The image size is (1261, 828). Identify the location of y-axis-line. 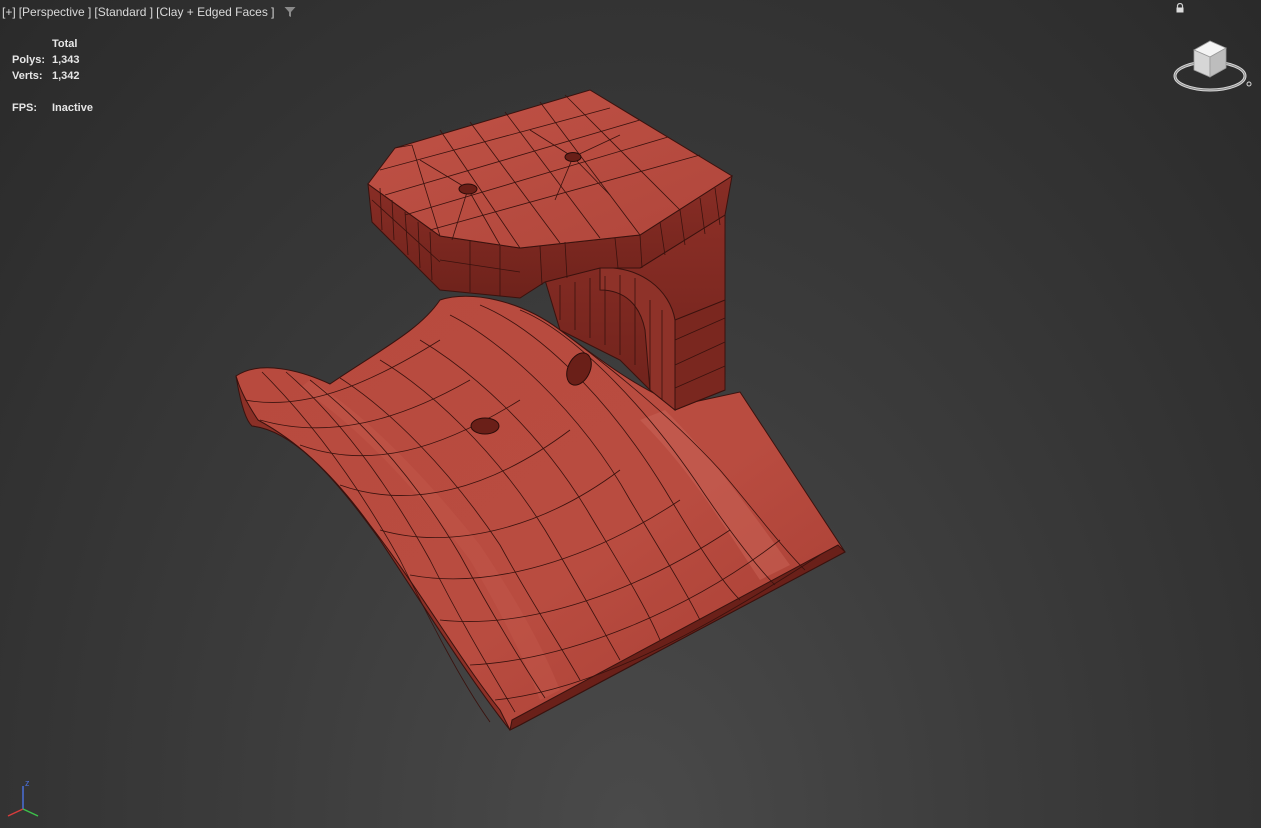
(30, 812).